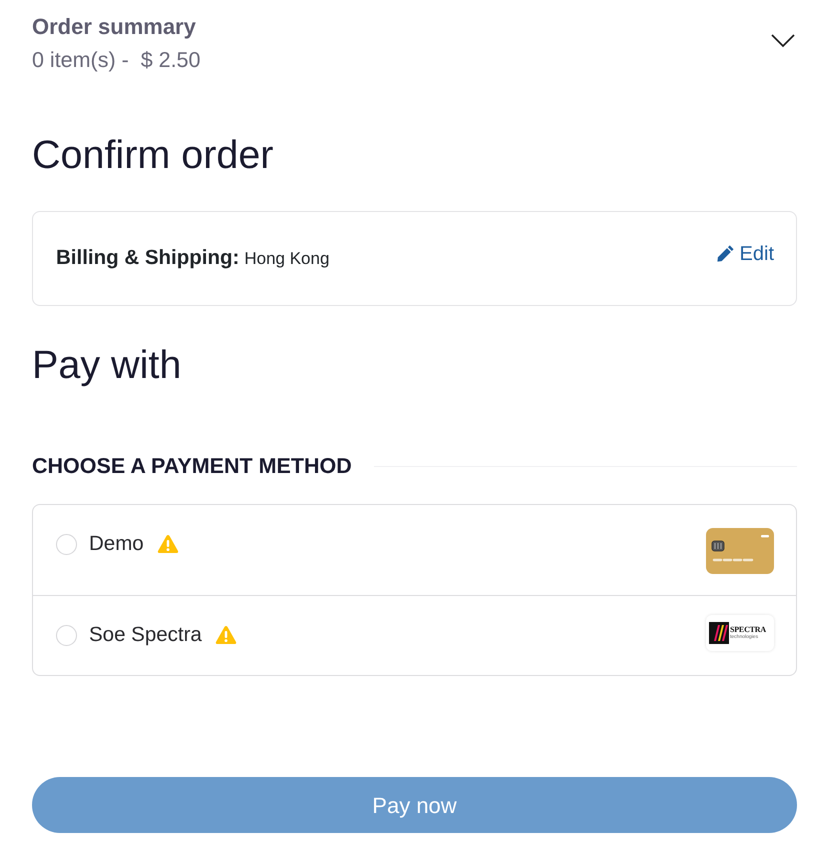  What do you see at coordinates (745, 253) in the screenshot?
I see `edit-link: Edit` at bounding box center [745, 253].